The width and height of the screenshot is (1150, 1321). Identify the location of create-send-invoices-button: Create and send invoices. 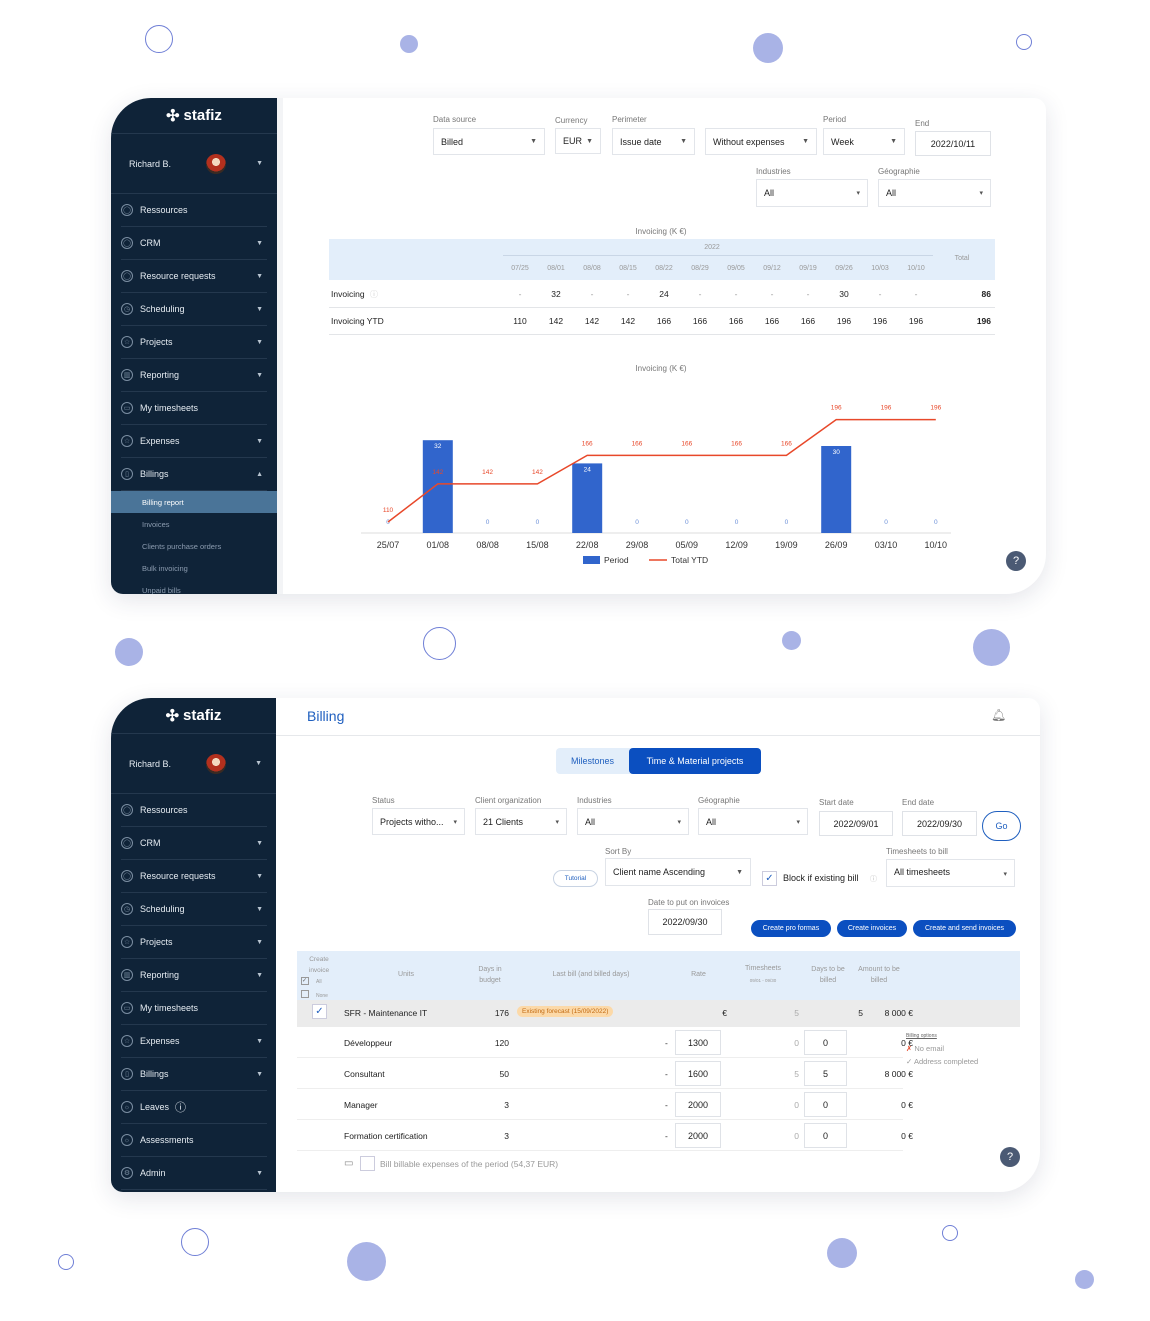
(964, 928).